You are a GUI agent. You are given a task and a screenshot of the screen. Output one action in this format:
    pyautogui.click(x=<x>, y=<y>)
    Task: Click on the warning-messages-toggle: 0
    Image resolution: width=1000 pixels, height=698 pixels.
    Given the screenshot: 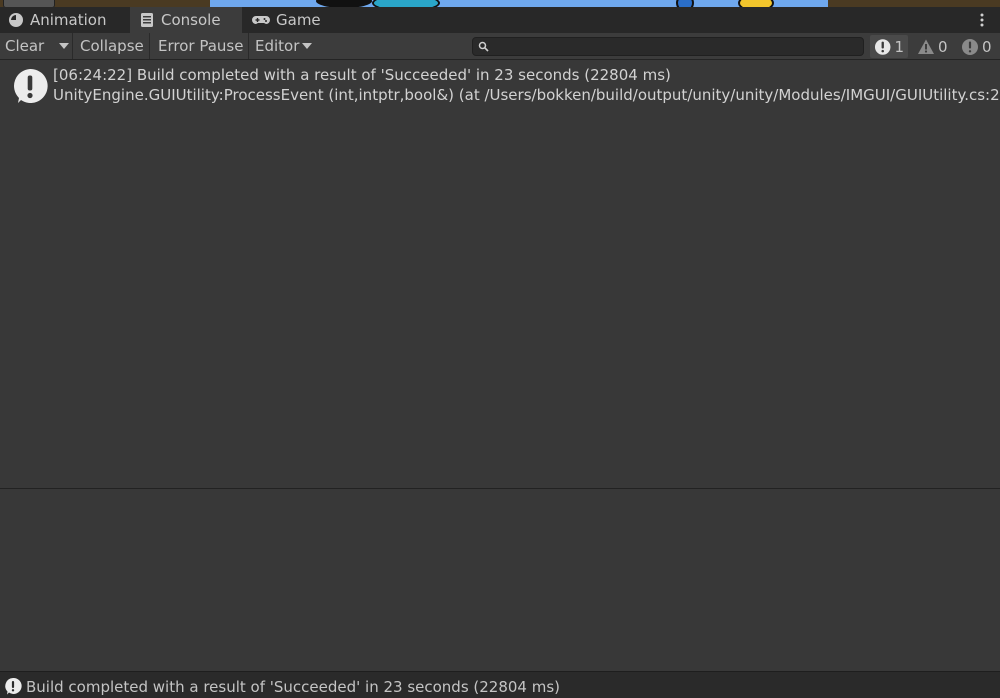 What is the action you would take?
    pyautogui.click(x=933, y=46)
    